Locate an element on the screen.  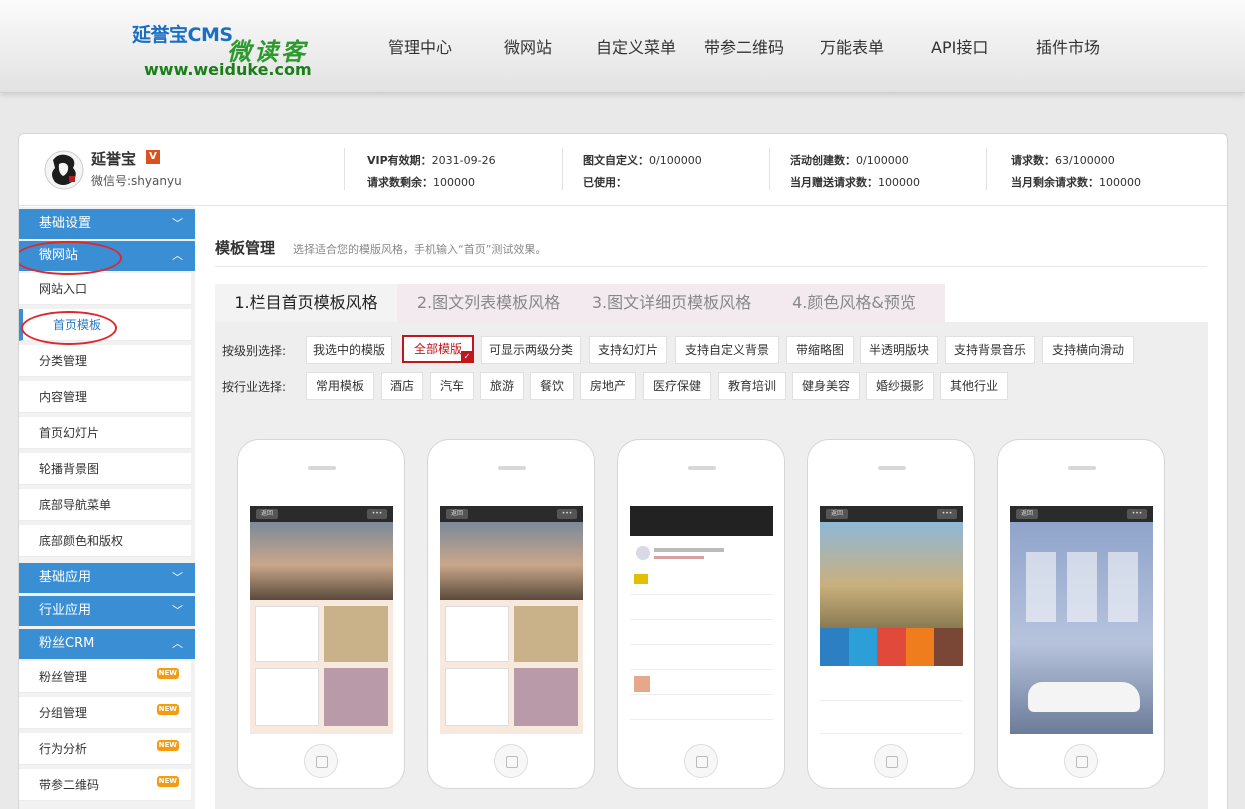
filter-slides: 支持幻灯片 is located at coordinates (628, 350).